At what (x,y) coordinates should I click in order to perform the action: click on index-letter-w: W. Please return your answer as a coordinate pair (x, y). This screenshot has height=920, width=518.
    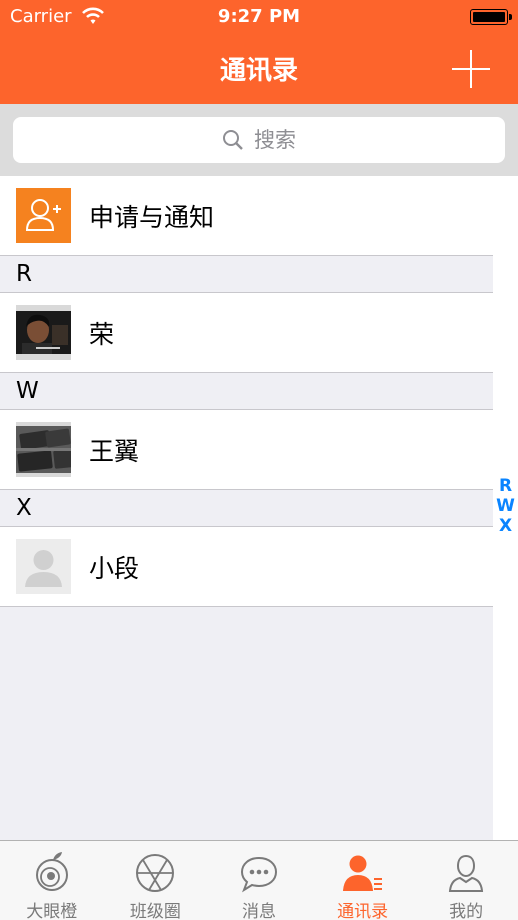
    Looking at the image, I should click on (505, 506).